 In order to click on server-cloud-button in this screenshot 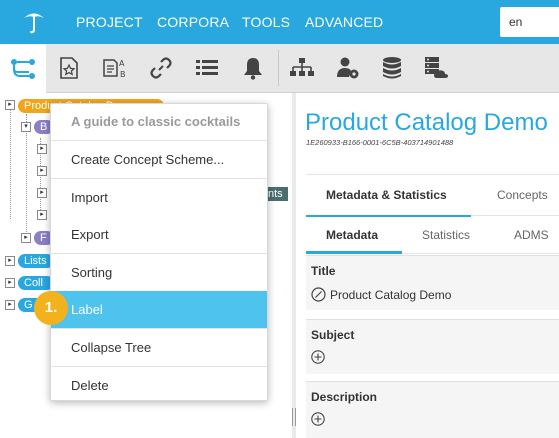, I will do `click(436, 68)`.